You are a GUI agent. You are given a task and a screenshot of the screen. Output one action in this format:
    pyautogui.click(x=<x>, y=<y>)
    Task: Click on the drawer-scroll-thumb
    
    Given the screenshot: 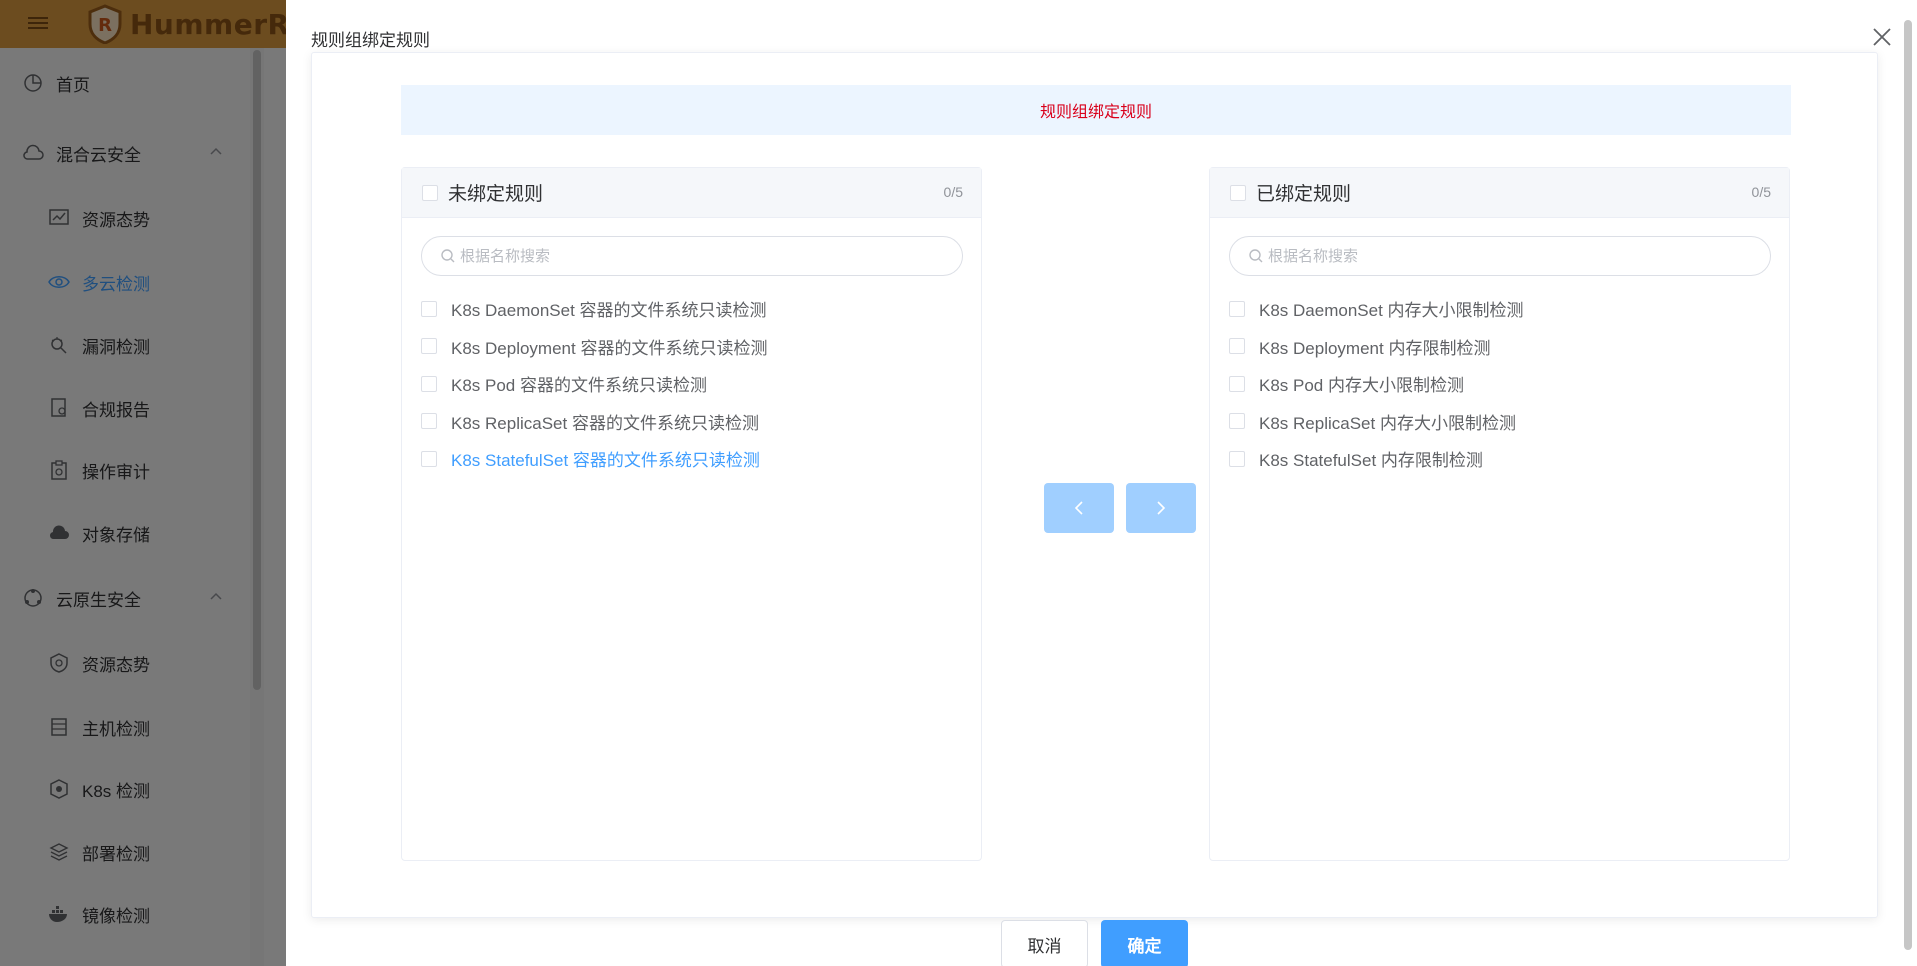 What is the action you would take?
    pyautogui.click(x=1908, y=485)
    